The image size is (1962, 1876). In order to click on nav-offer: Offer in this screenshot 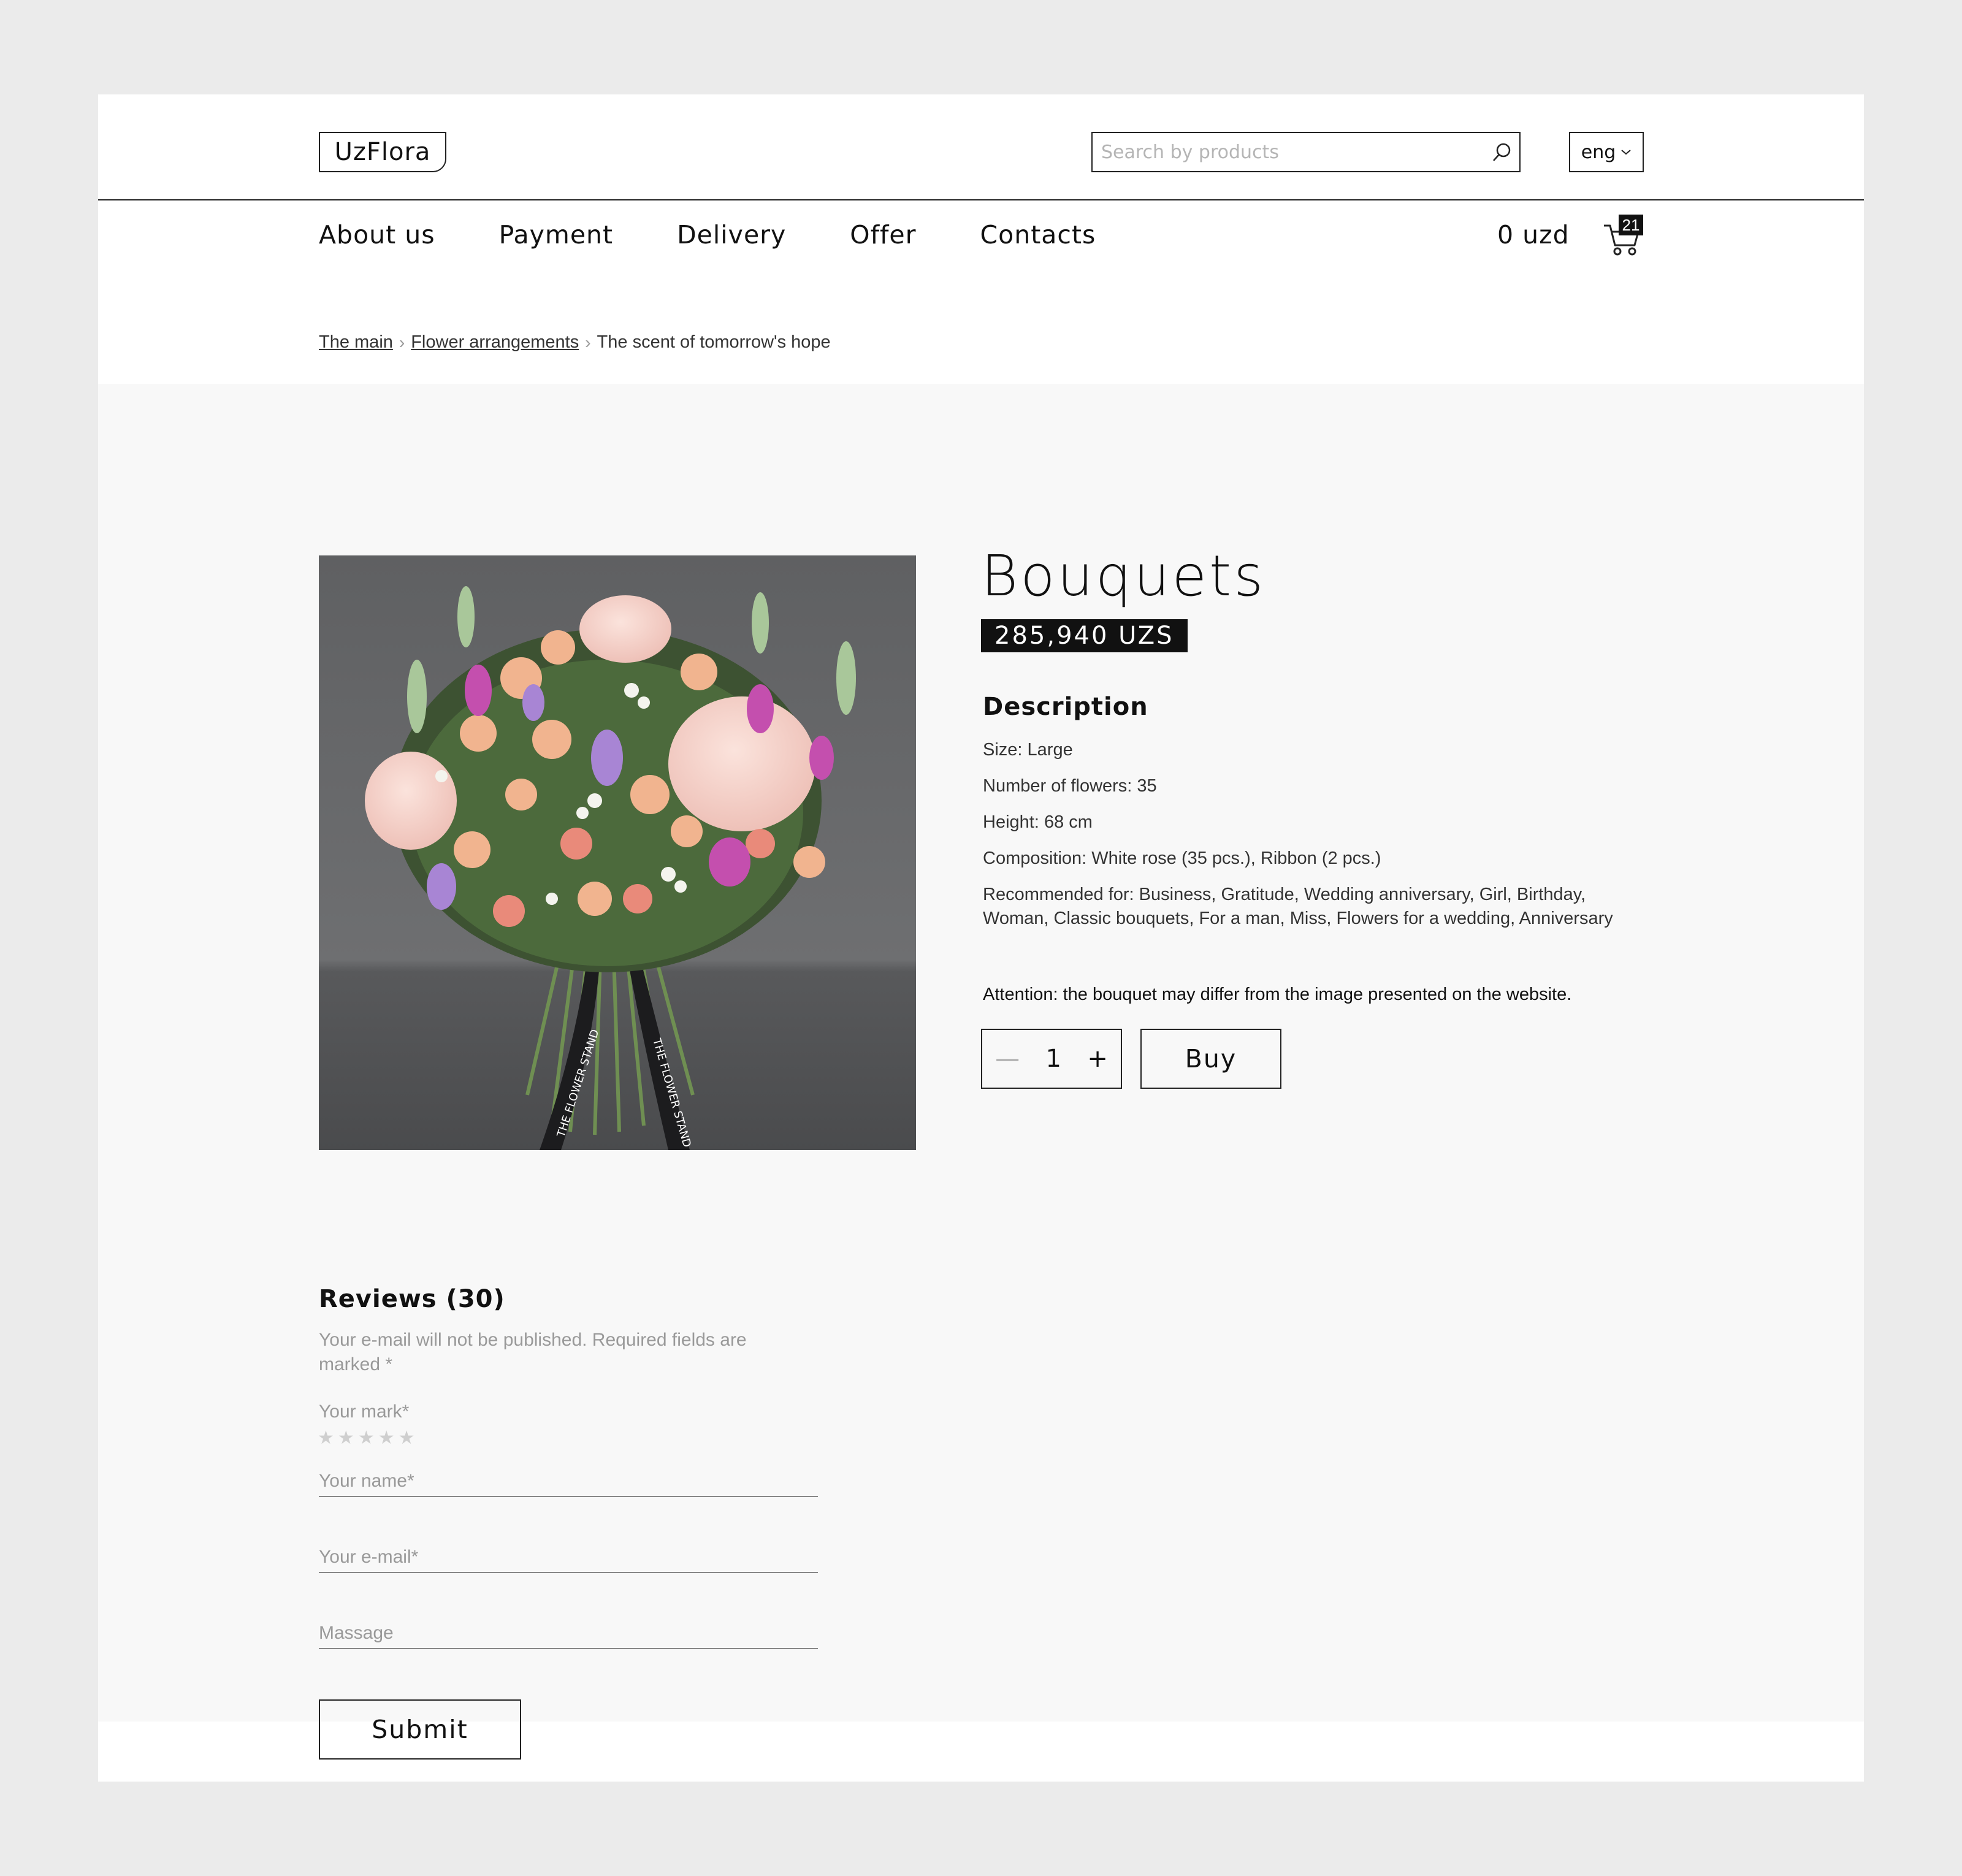, I will do `click(883, 235)`.